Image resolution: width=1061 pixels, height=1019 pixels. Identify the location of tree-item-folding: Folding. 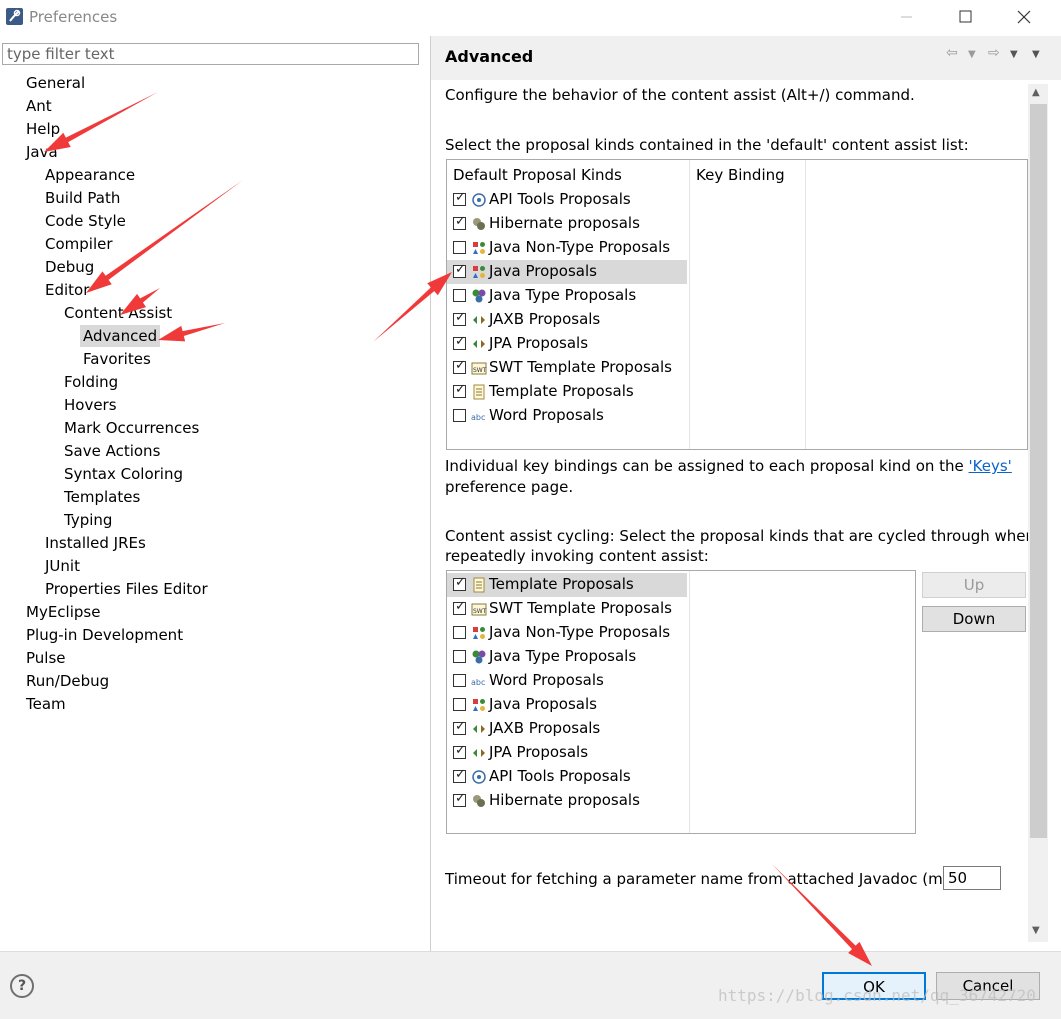
(91, 382).